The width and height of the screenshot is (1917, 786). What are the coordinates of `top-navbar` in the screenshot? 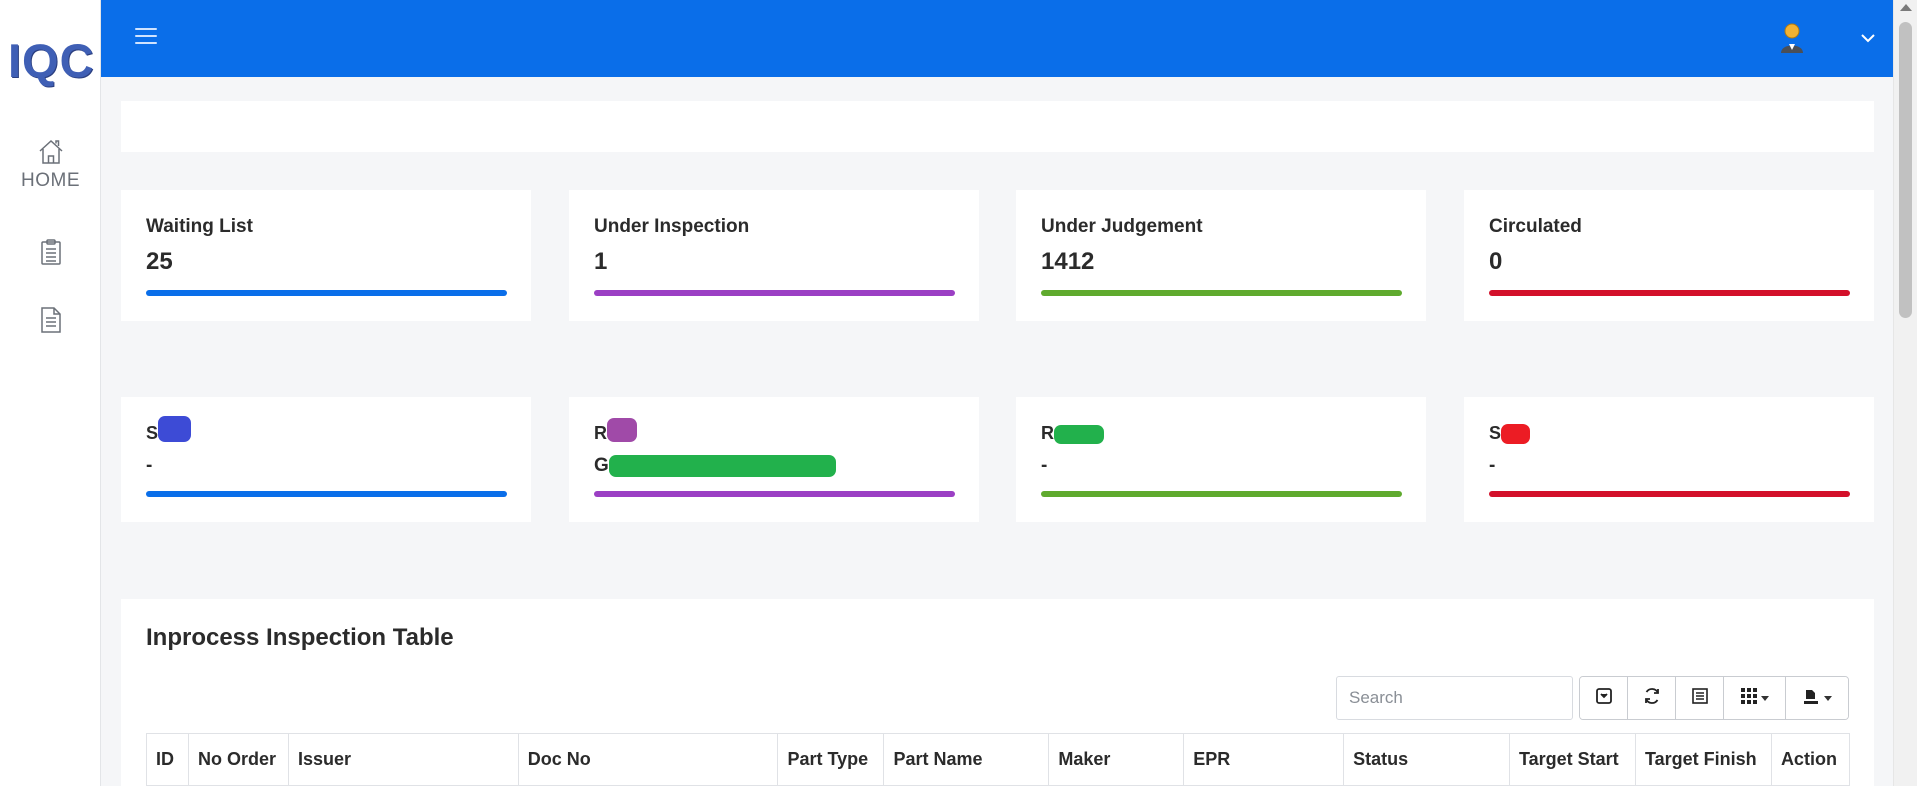 It's located at (997, 38).